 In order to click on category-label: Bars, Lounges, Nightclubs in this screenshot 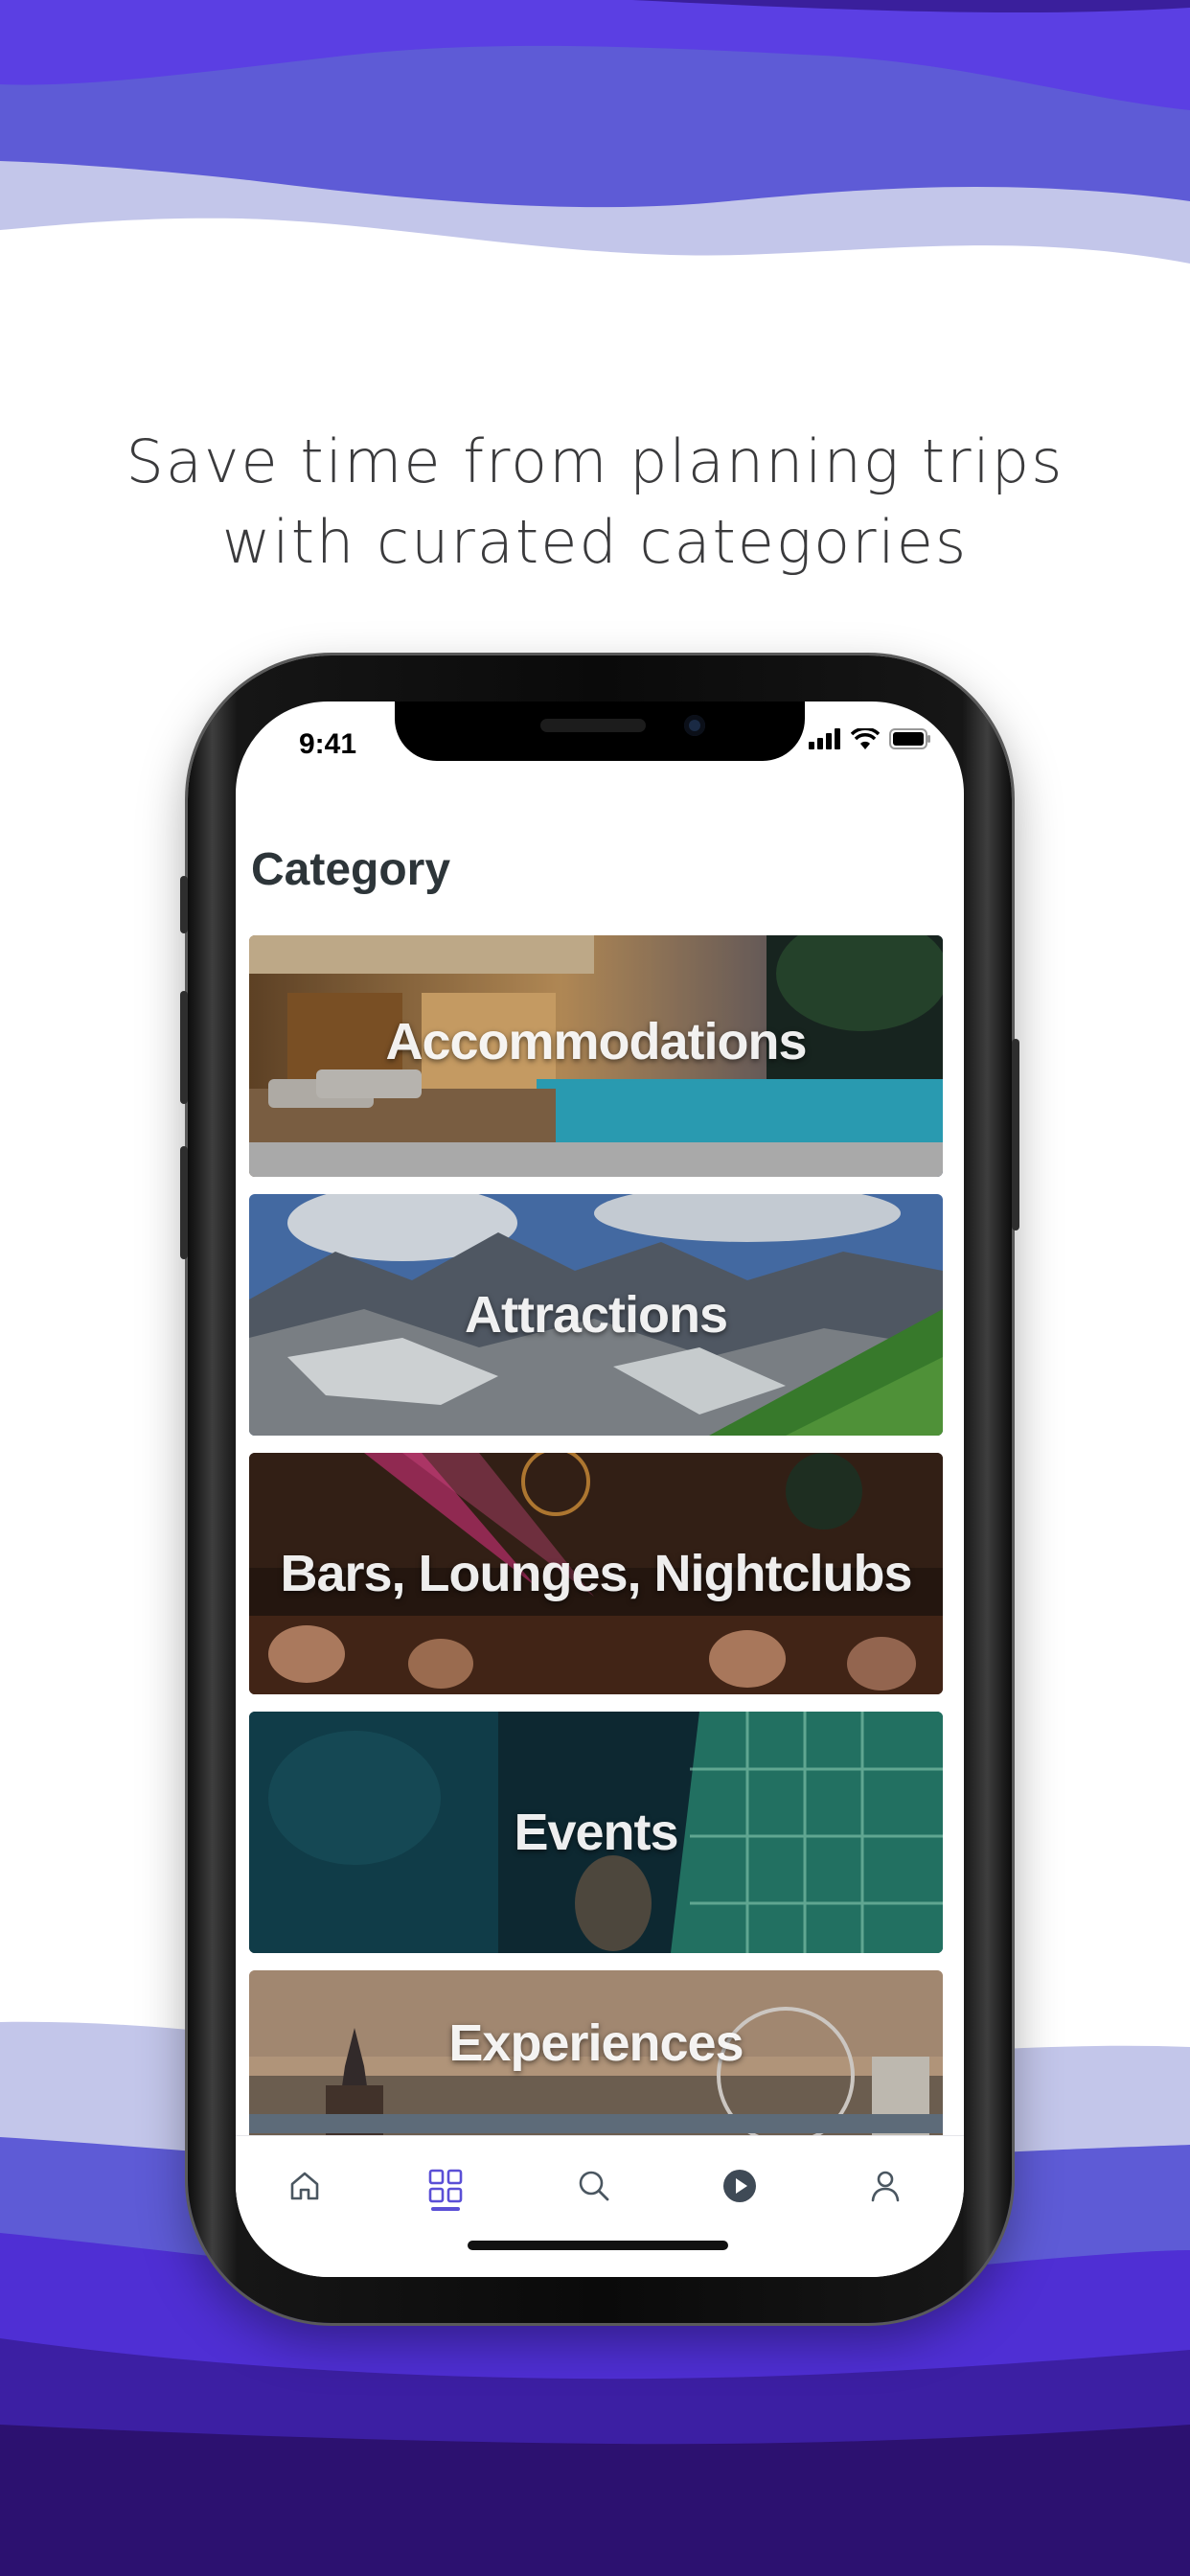, I will do `click(596, 1573)`.